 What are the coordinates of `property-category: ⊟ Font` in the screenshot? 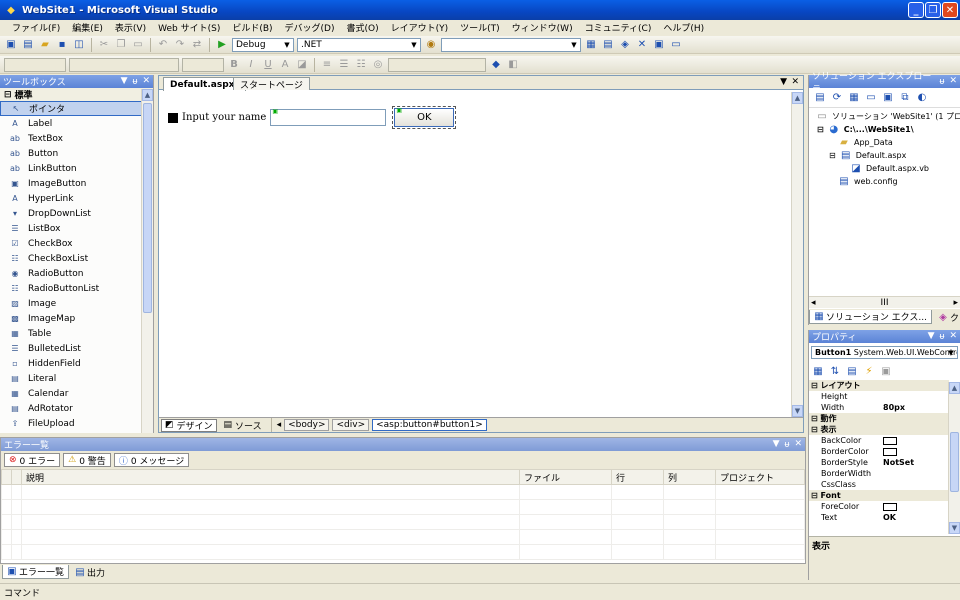 It's located at (879, 495).